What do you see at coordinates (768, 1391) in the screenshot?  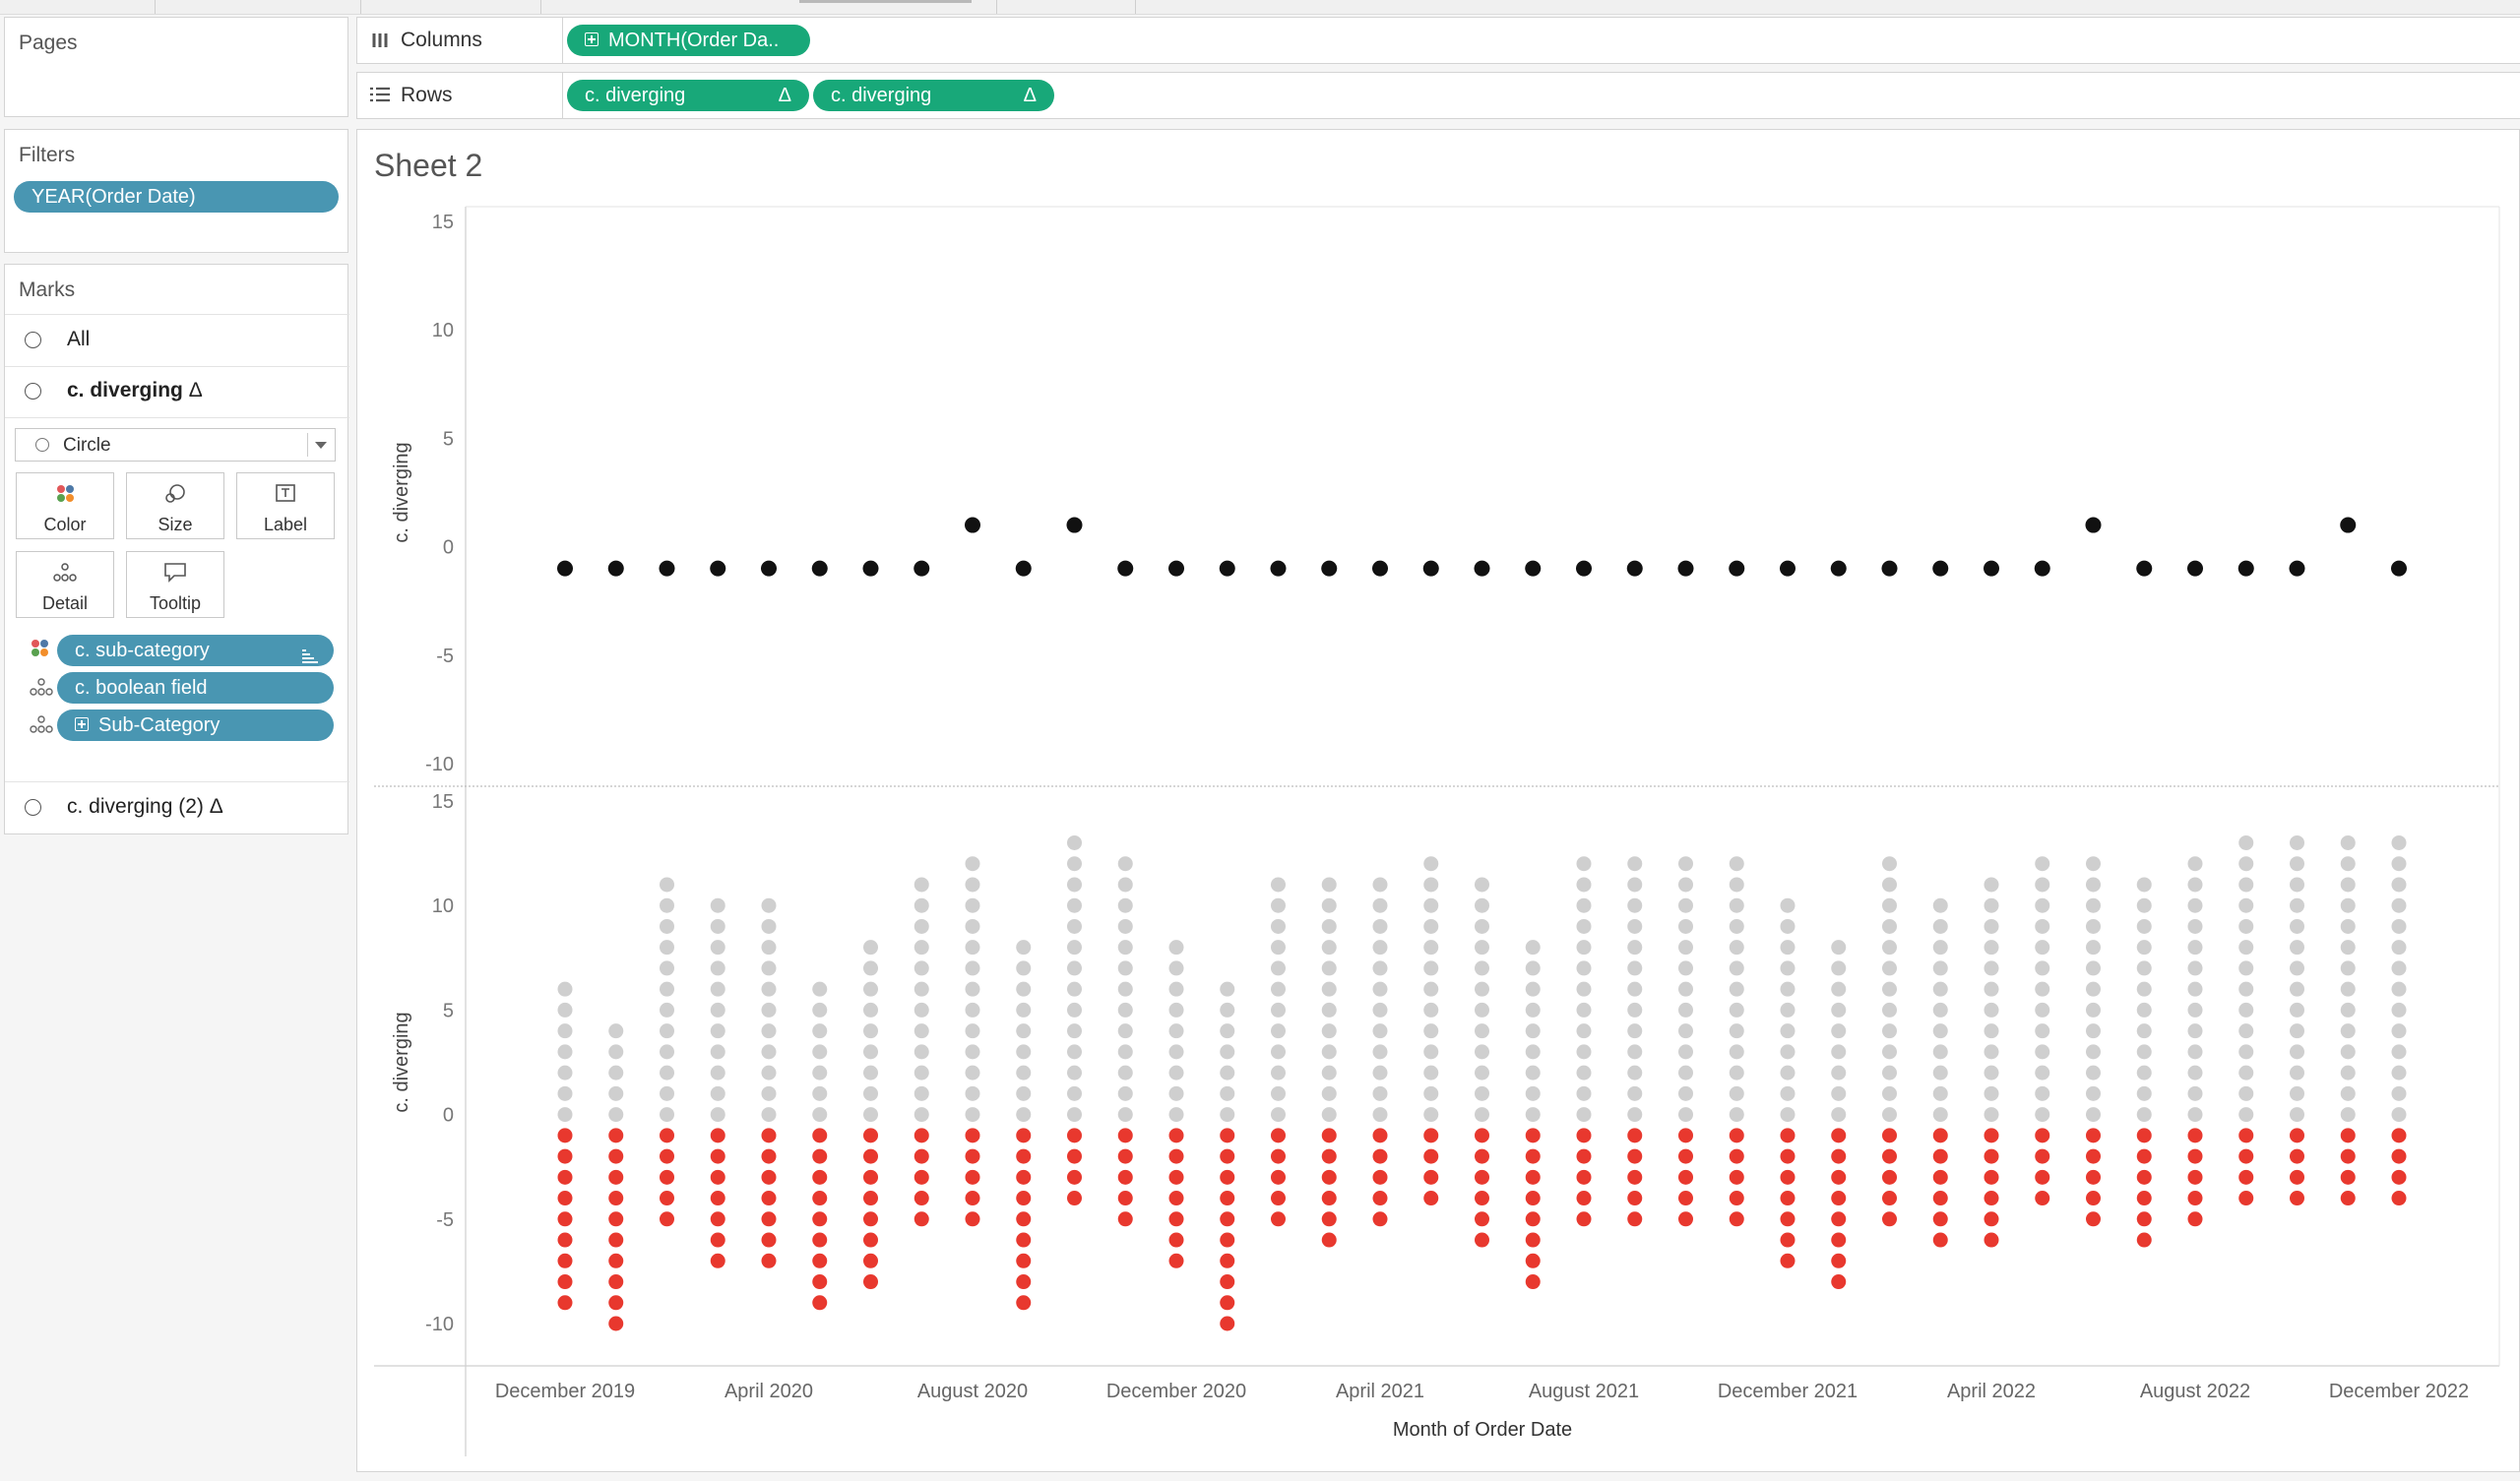 I see `x-tick-label: April 2020` at bounding box center [768, 1391].